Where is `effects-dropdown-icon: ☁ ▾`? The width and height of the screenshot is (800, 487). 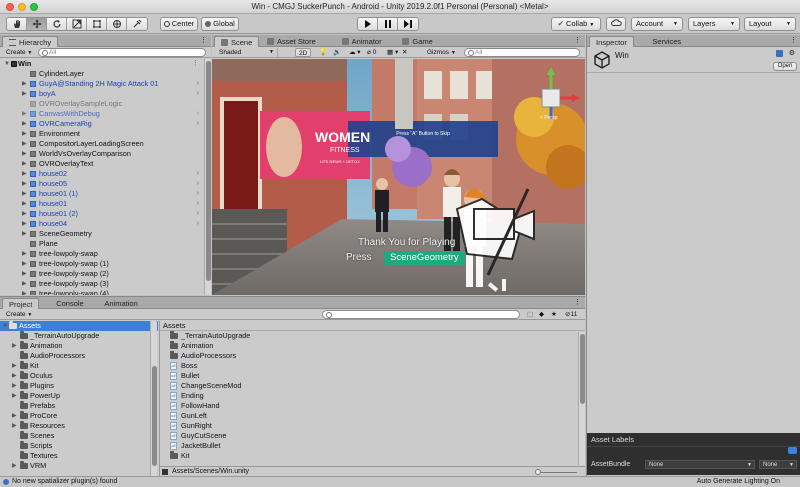
effects-dropdown-icon: ☁ ▾ is located at coordinates (355, 52).